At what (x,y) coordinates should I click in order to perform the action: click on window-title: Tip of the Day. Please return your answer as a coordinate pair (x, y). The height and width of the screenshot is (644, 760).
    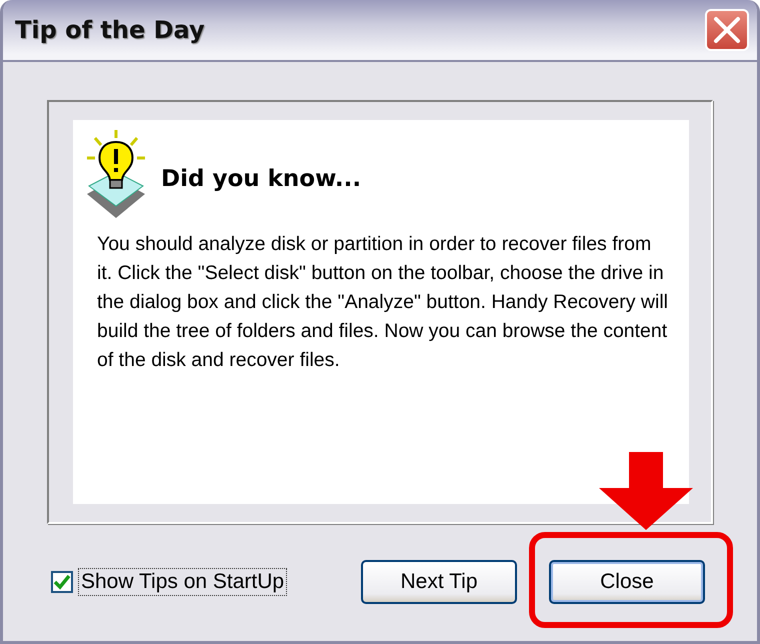
    Looking at the image, I should click on (110, 30).